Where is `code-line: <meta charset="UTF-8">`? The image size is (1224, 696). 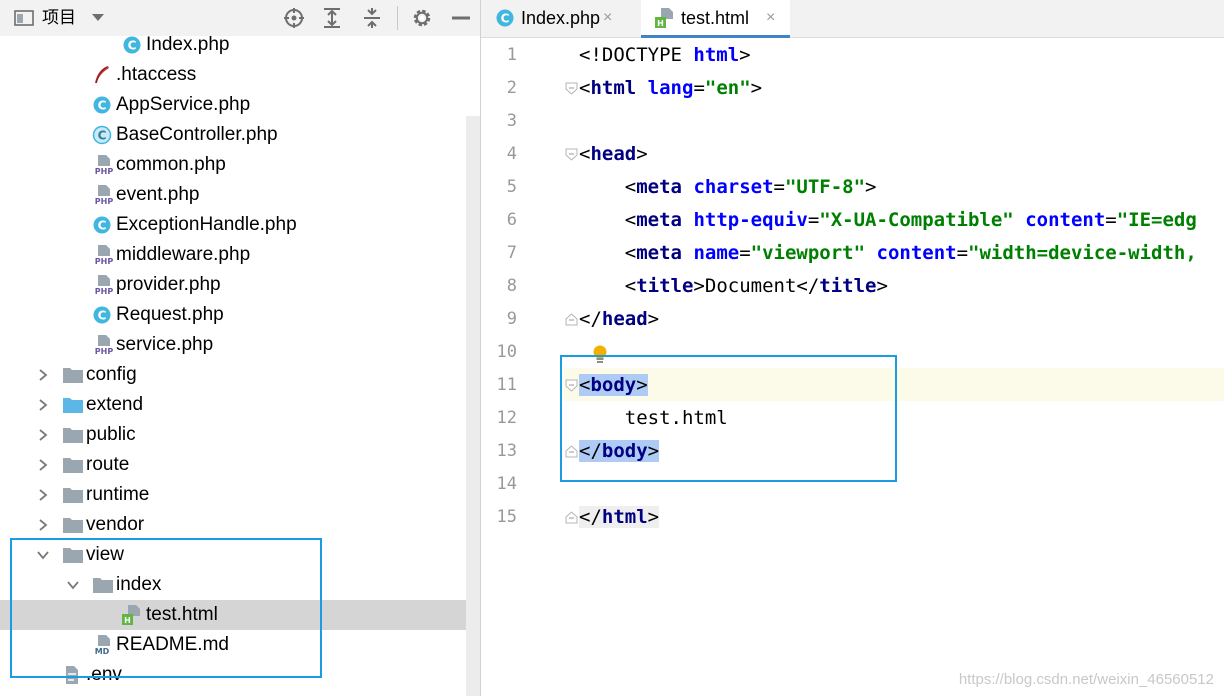 code-line: <meta charset="UTF-8"> is located at coordinates (728, 187).